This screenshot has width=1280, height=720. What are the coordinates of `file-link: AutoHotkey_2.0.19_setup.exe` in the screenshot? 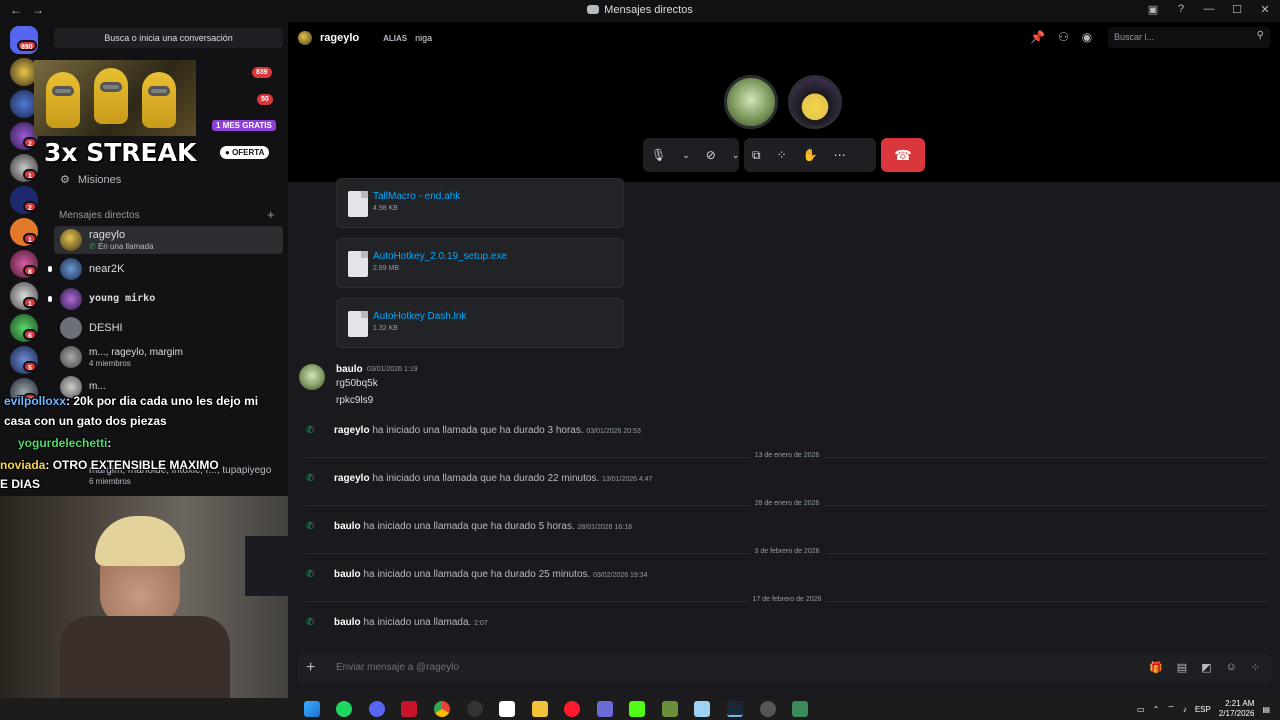 It's located at (440, 256).